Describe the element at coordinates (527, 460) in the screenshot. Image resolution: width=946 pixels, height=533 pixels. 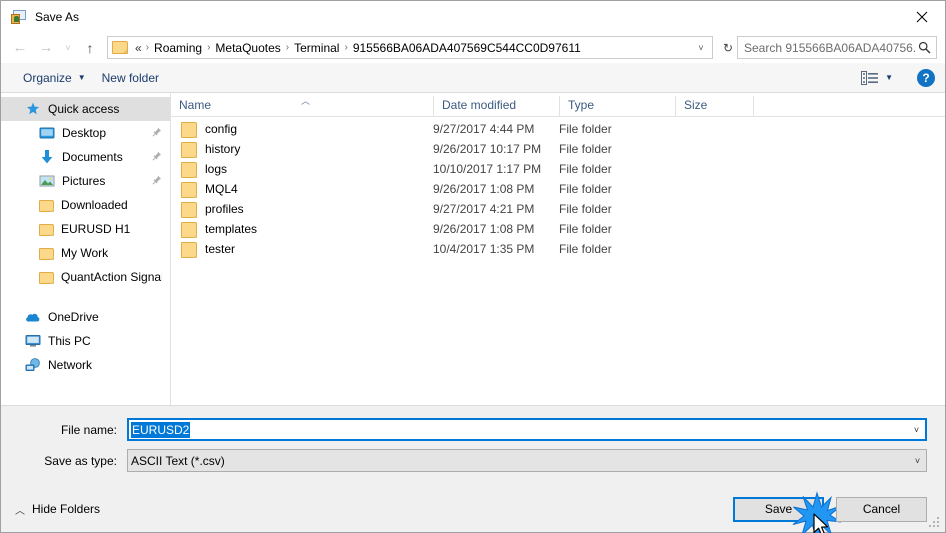
I see `save-as-type-select: ASCII Text (*.csv) ˅` at that location.